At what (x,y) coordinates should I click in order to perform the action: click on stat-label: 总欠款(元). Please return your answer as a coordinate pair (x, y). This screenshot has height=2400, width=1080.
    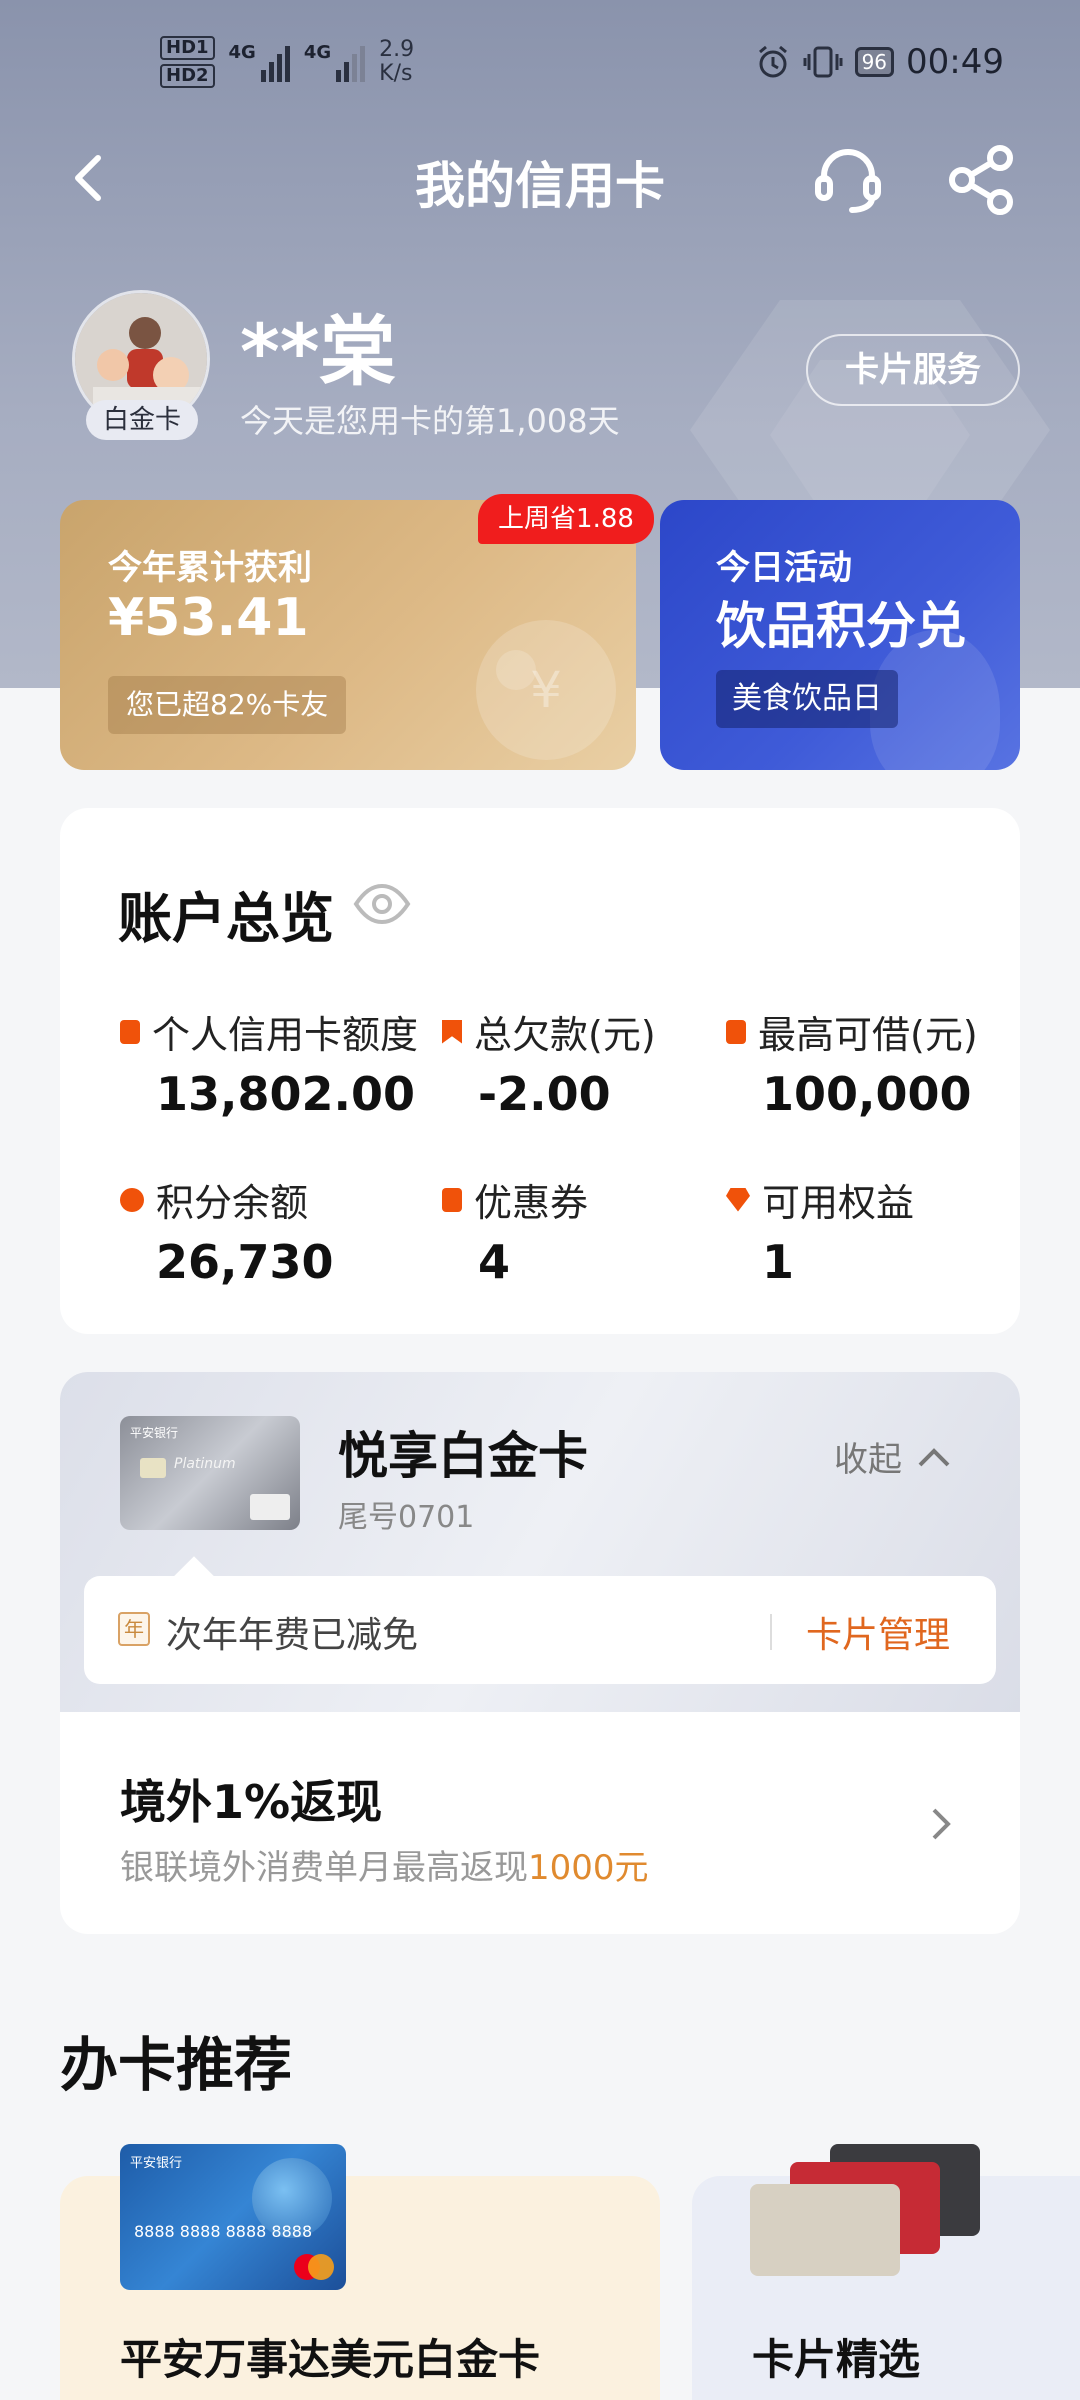
    Looking at the image, I should click on (565, 1035).